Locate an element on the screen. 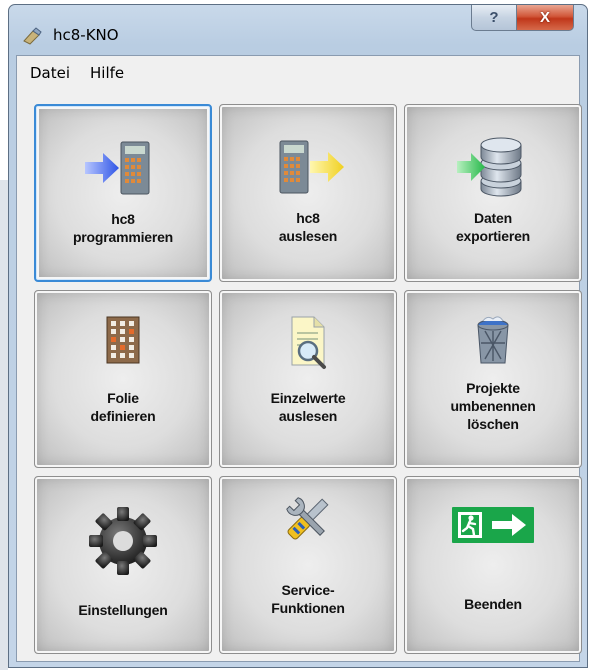 The width and height of the screenshot is (594, 671). beenden-label: Beenden is located at coordinates (493, 604).